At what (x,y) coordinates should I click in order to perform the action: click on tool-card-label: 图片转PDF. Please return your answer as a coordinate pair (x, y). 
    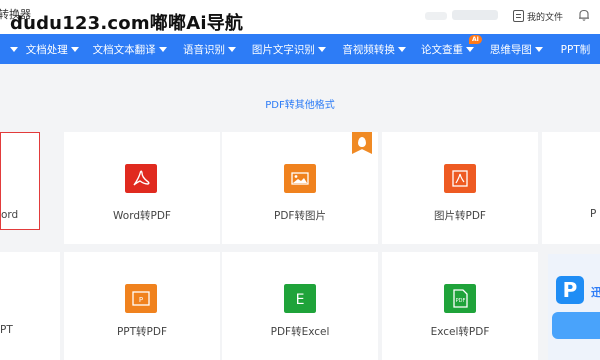
    Looking at the image, I should click on (460, 216).